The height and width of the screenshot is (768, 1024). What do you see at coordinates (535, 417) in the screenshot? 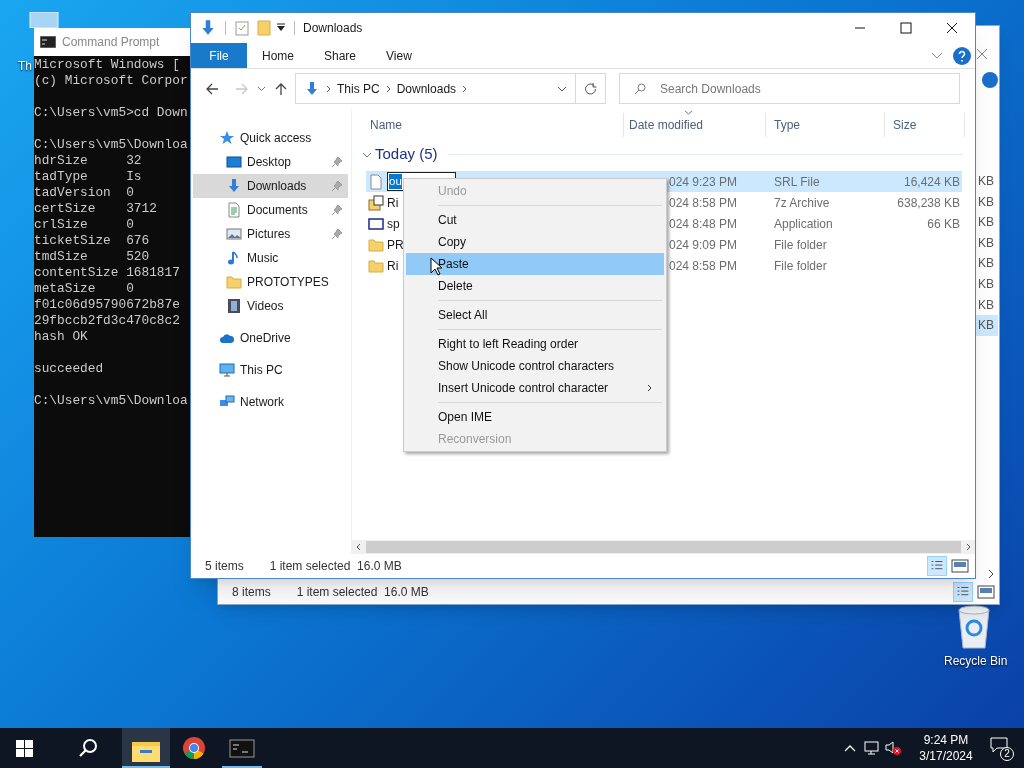
I see `menu-item: Open IME` at bounding box center [535, 417].